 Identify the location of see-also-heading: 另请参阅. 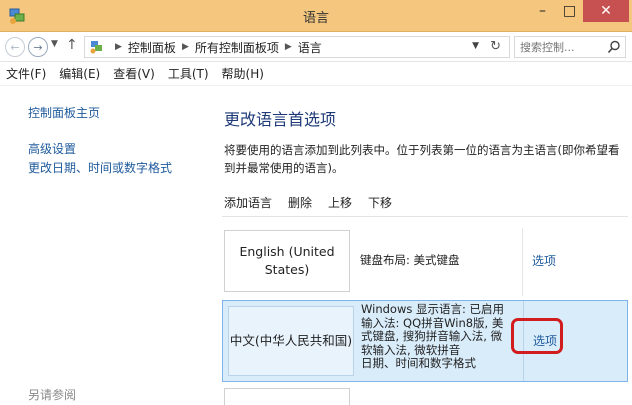
(52, 395).